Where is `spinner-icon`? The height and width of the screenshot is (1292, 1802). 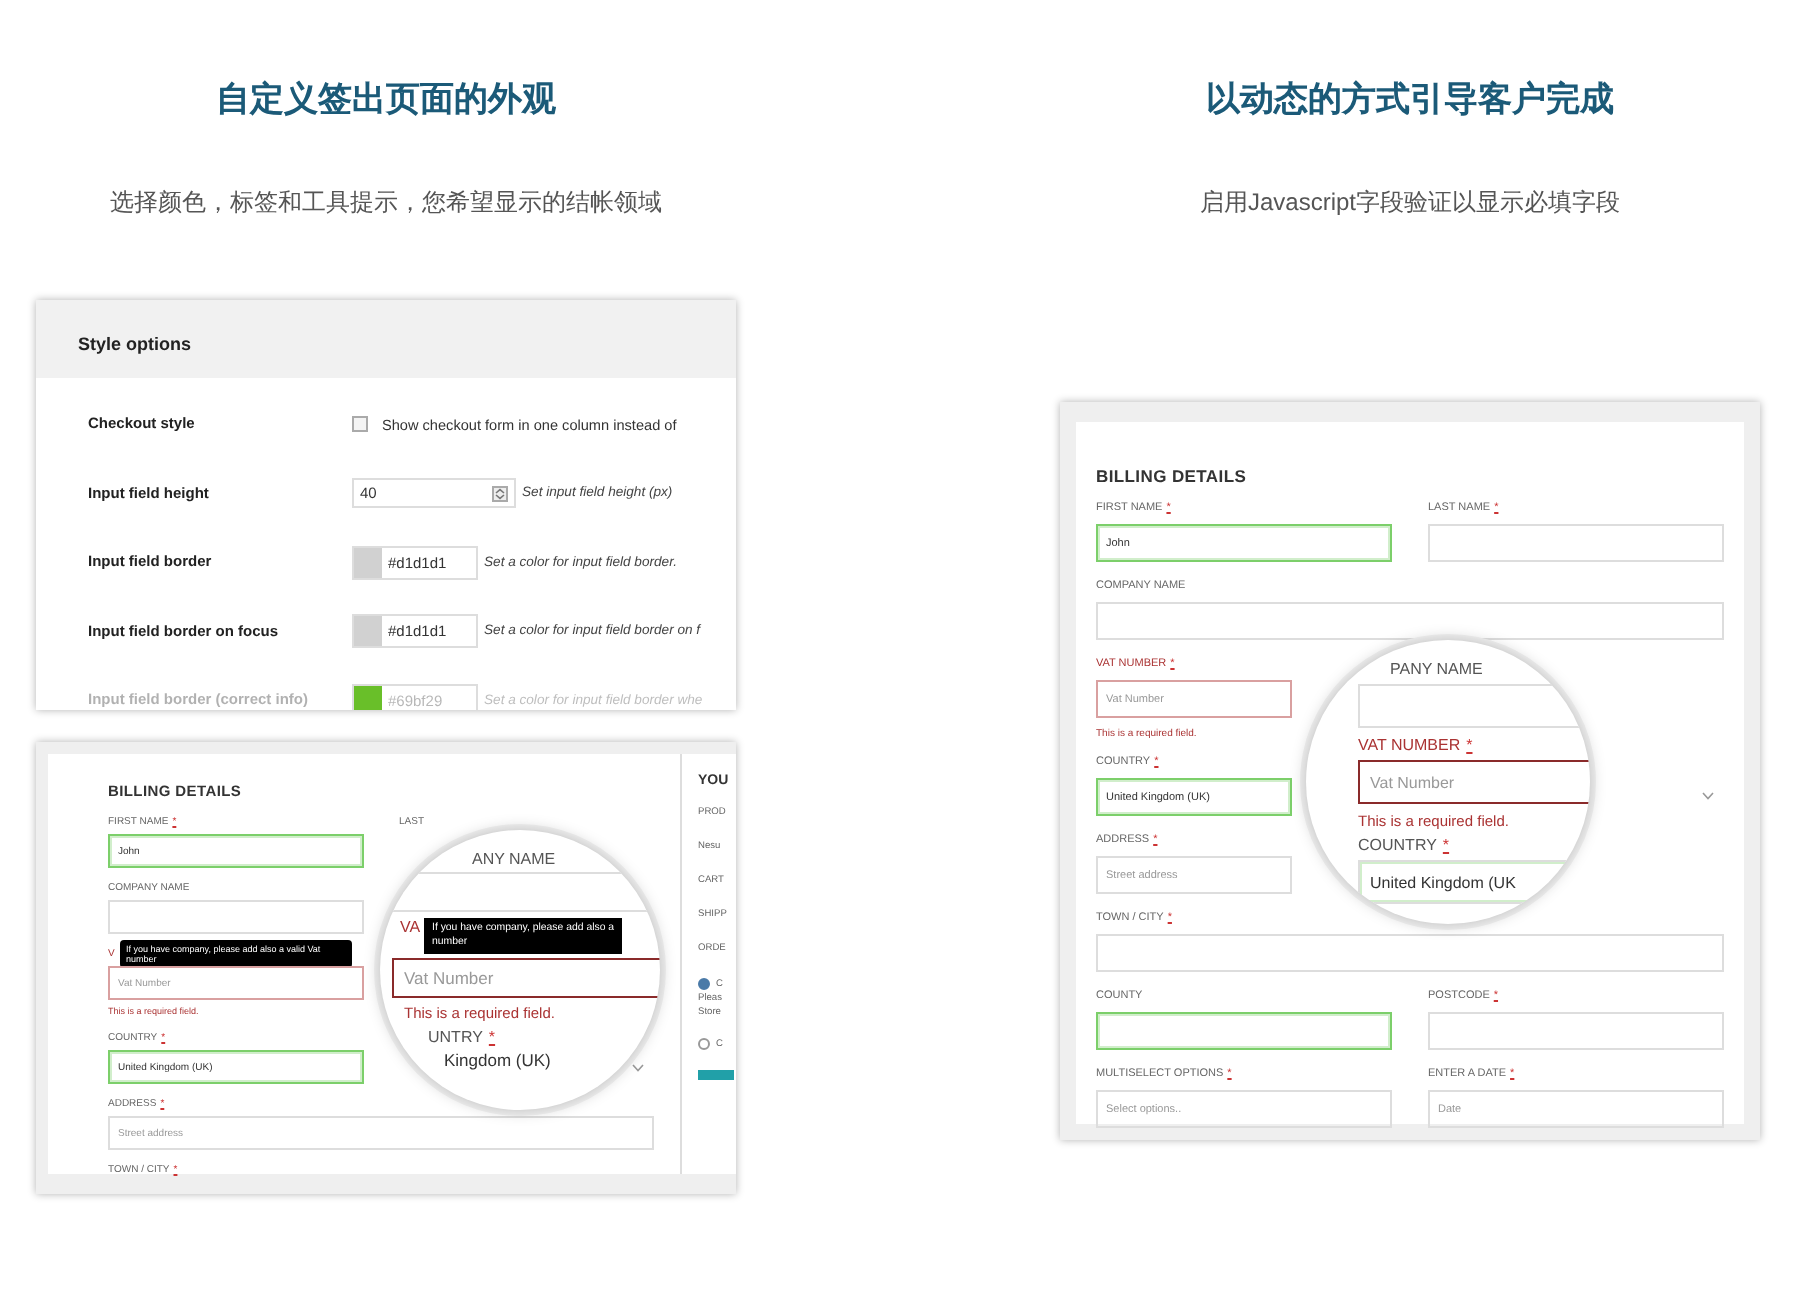
spinner-icon is located at coordinates (500, 493).